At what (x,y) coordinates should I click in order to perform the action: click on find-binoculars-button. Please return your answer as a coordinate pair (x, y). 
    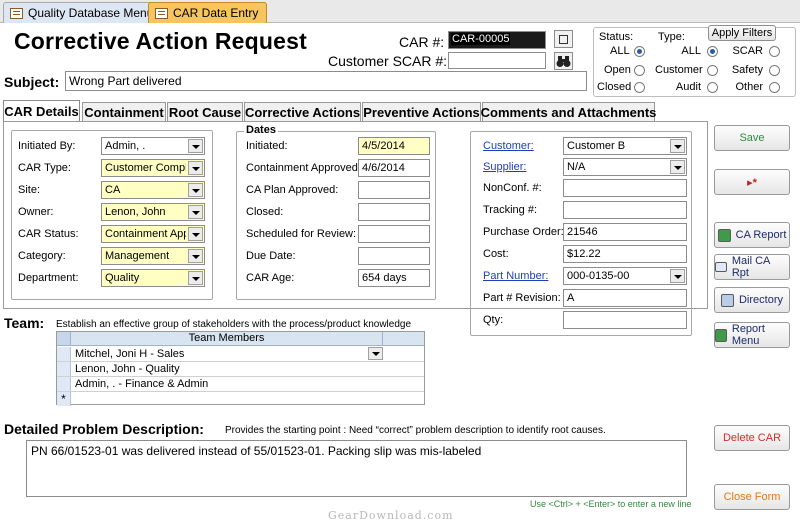
    Looking at the image, I should click on (563, 61).